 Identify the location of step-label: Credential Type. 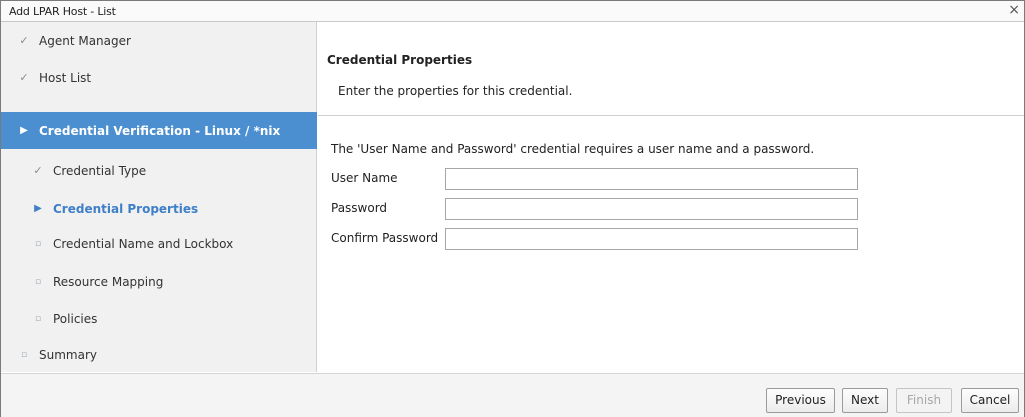
(100, 170).